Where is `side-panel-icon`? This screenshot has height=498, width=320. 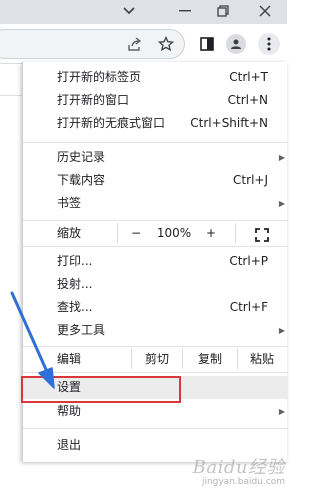
side-panel-icon is located at coordinates (207, 44).